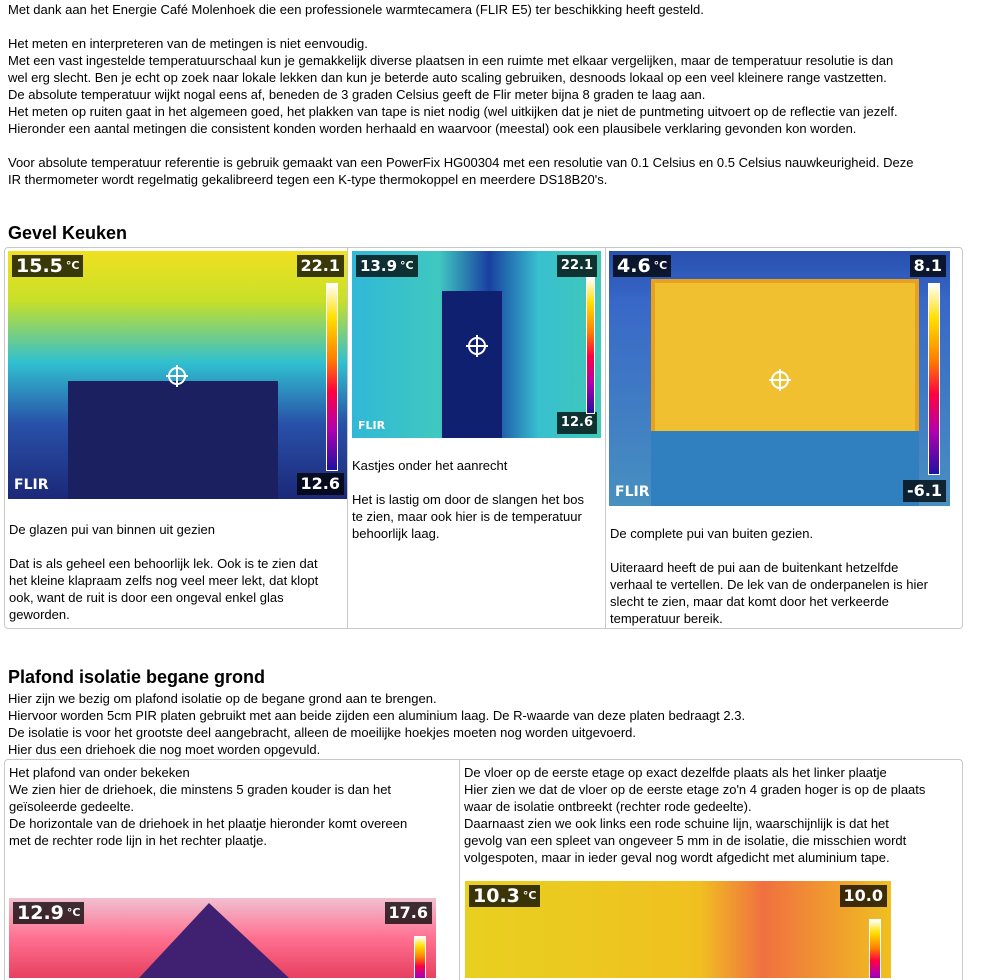 The image size is (986, 980). What do you see at coordinates (924, 491) in the screenshot?
I see `scale-min: -6.1` at bounding box center [924, 491].